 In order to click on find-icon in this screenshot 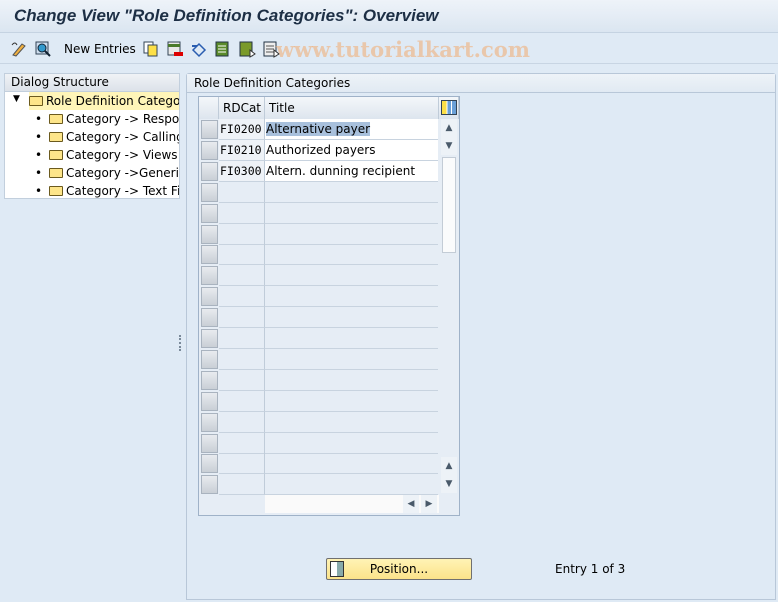, I will do `click(43, 49)`.